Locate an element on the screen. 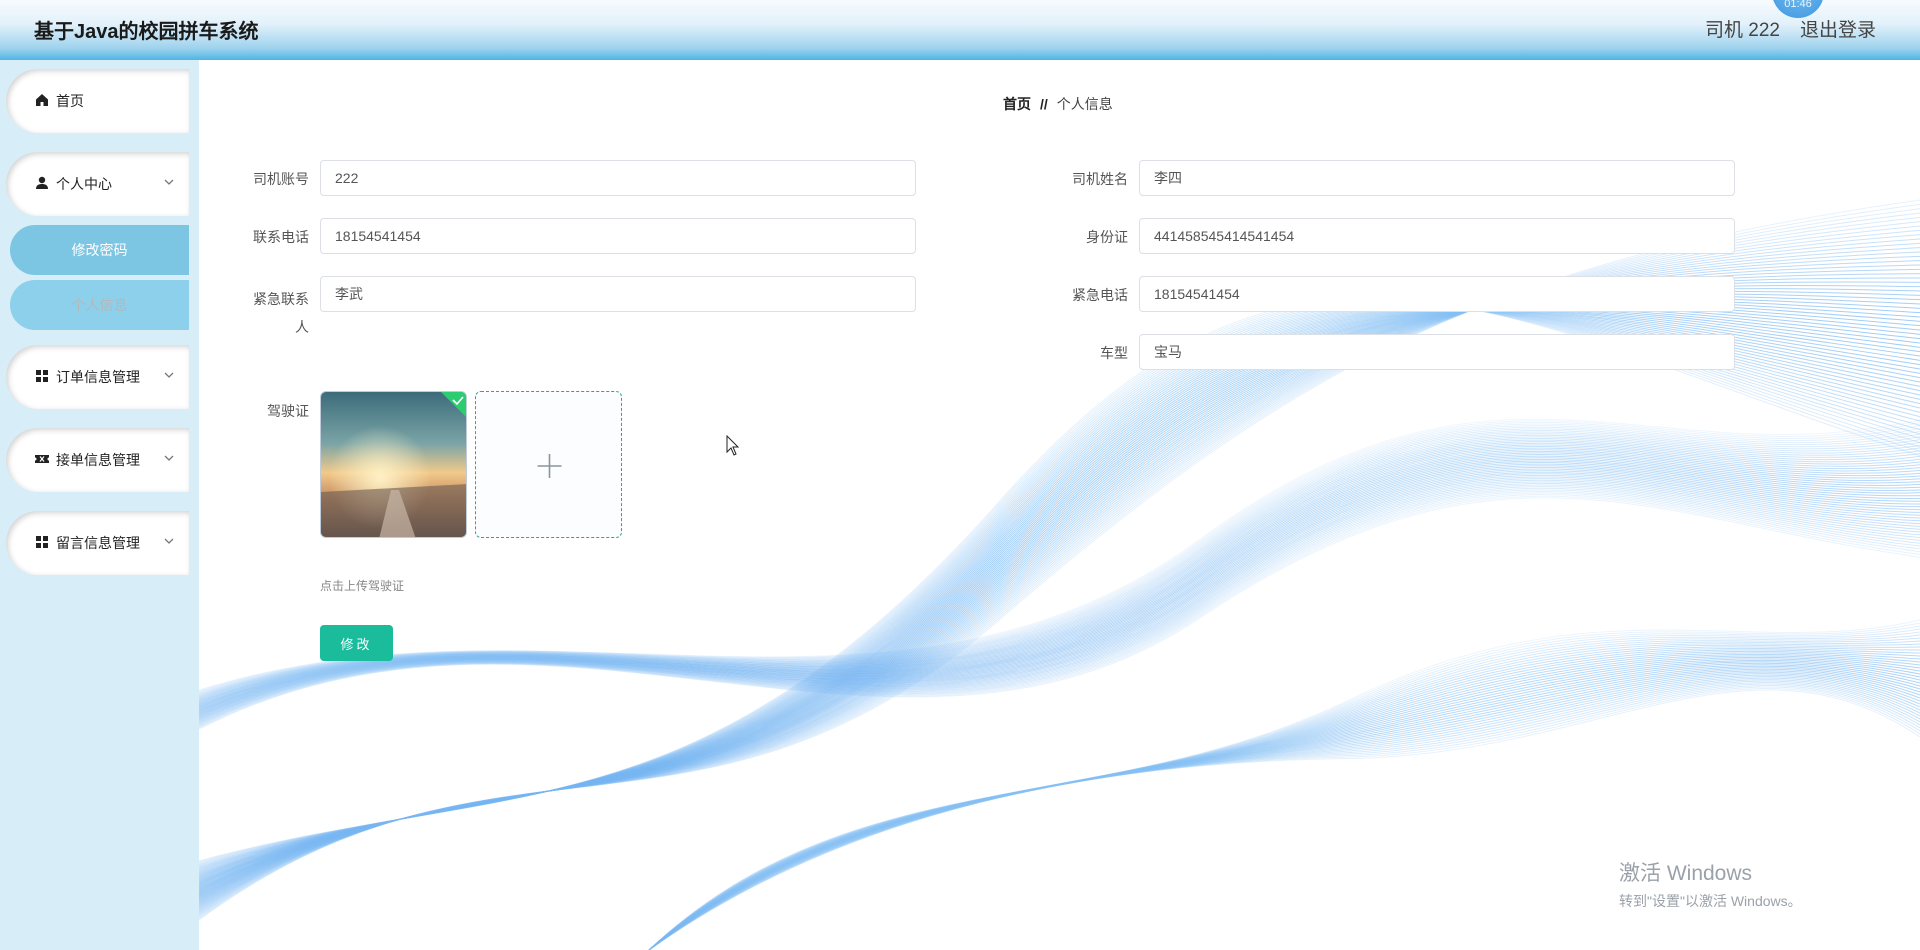  submenu-personal-info: 个人信息 is located at coordinates (99, 305).